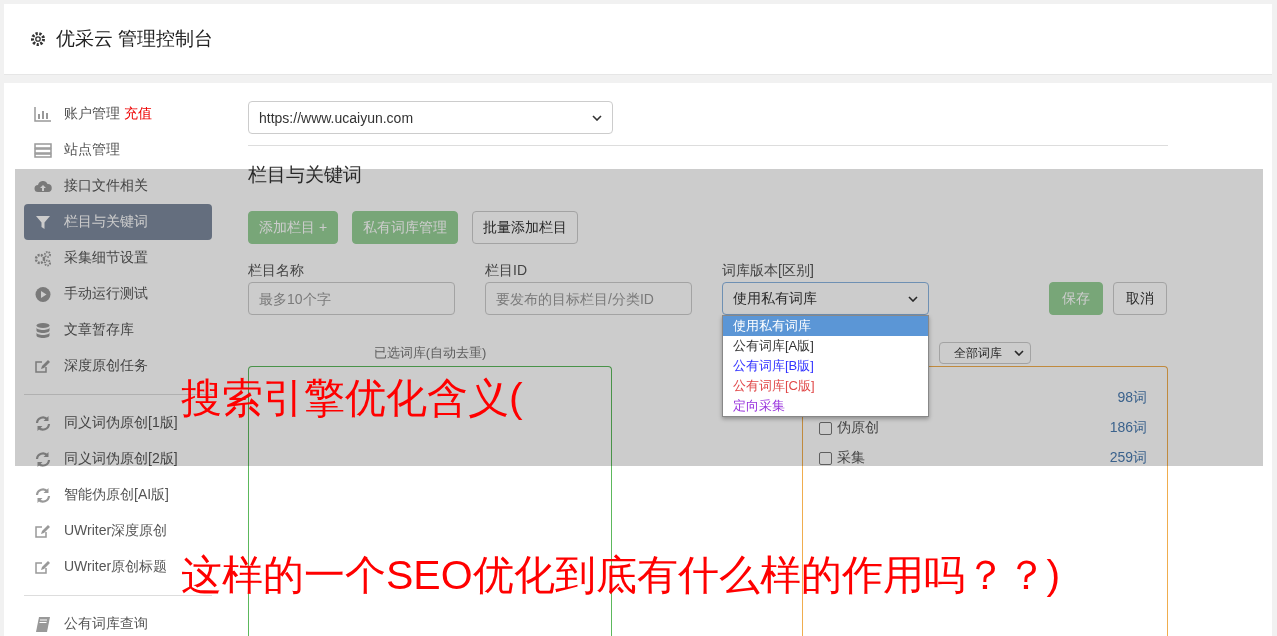  Describe the element at coordinates (98, 531) in the screenshot. I see `sidebar-item: UWriter深度原创` at that location.